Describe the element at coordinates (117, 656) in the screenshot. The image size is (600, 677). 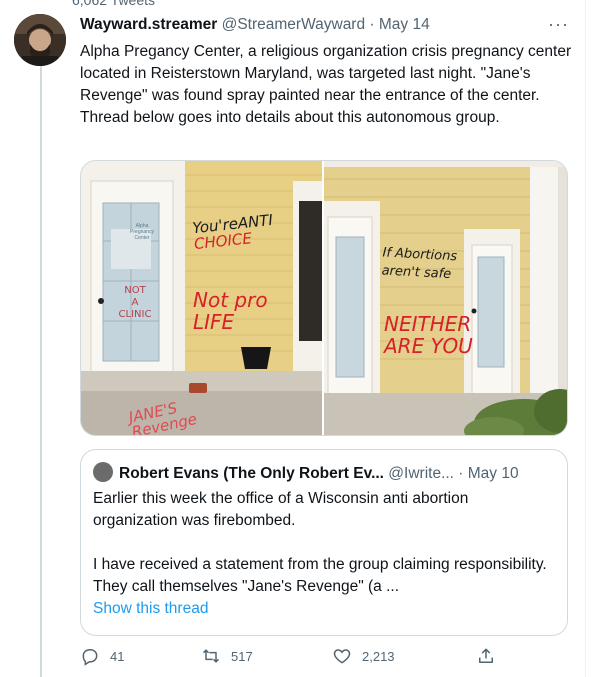
I see `reply-count: 41` at that location.